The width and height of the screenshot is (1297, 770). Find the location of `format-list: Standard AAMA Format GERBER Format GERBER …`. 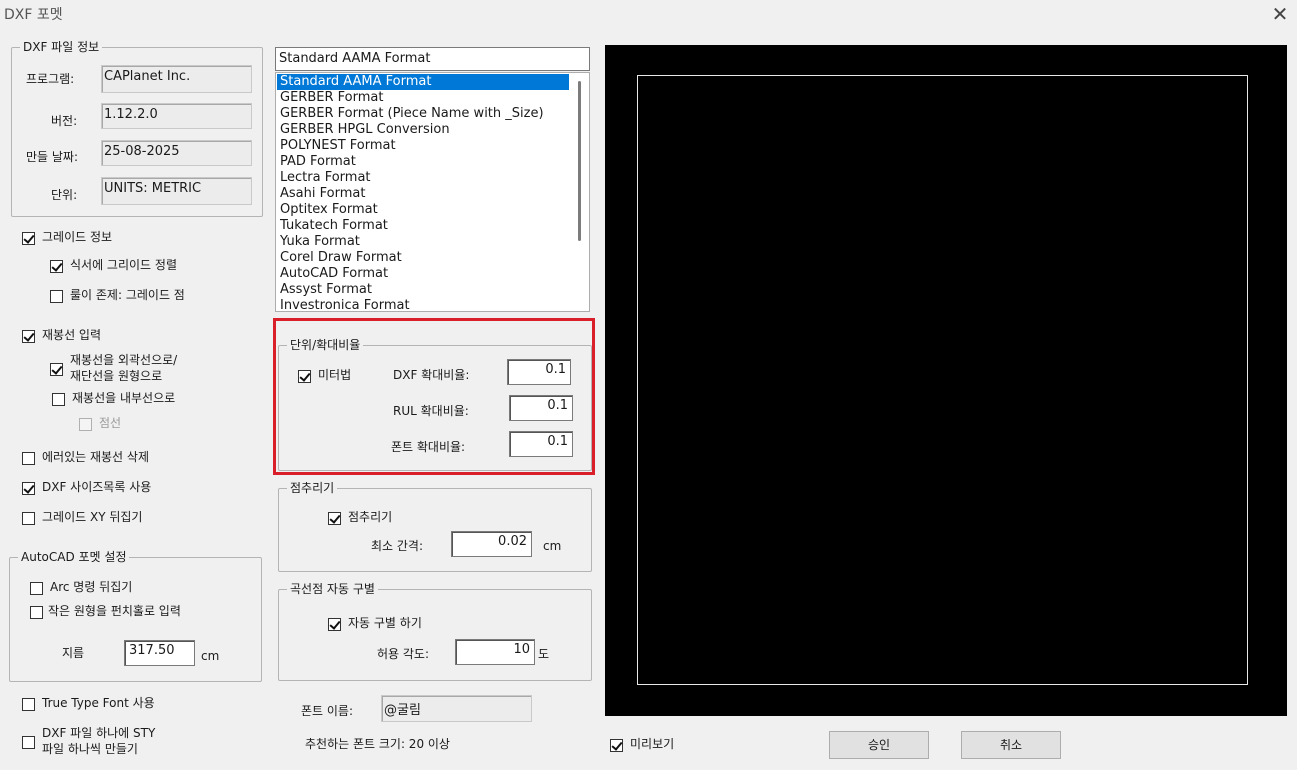

format-list: Standard AAMA Format GERBER Format GERBER … is located at coordinates (432, 192).